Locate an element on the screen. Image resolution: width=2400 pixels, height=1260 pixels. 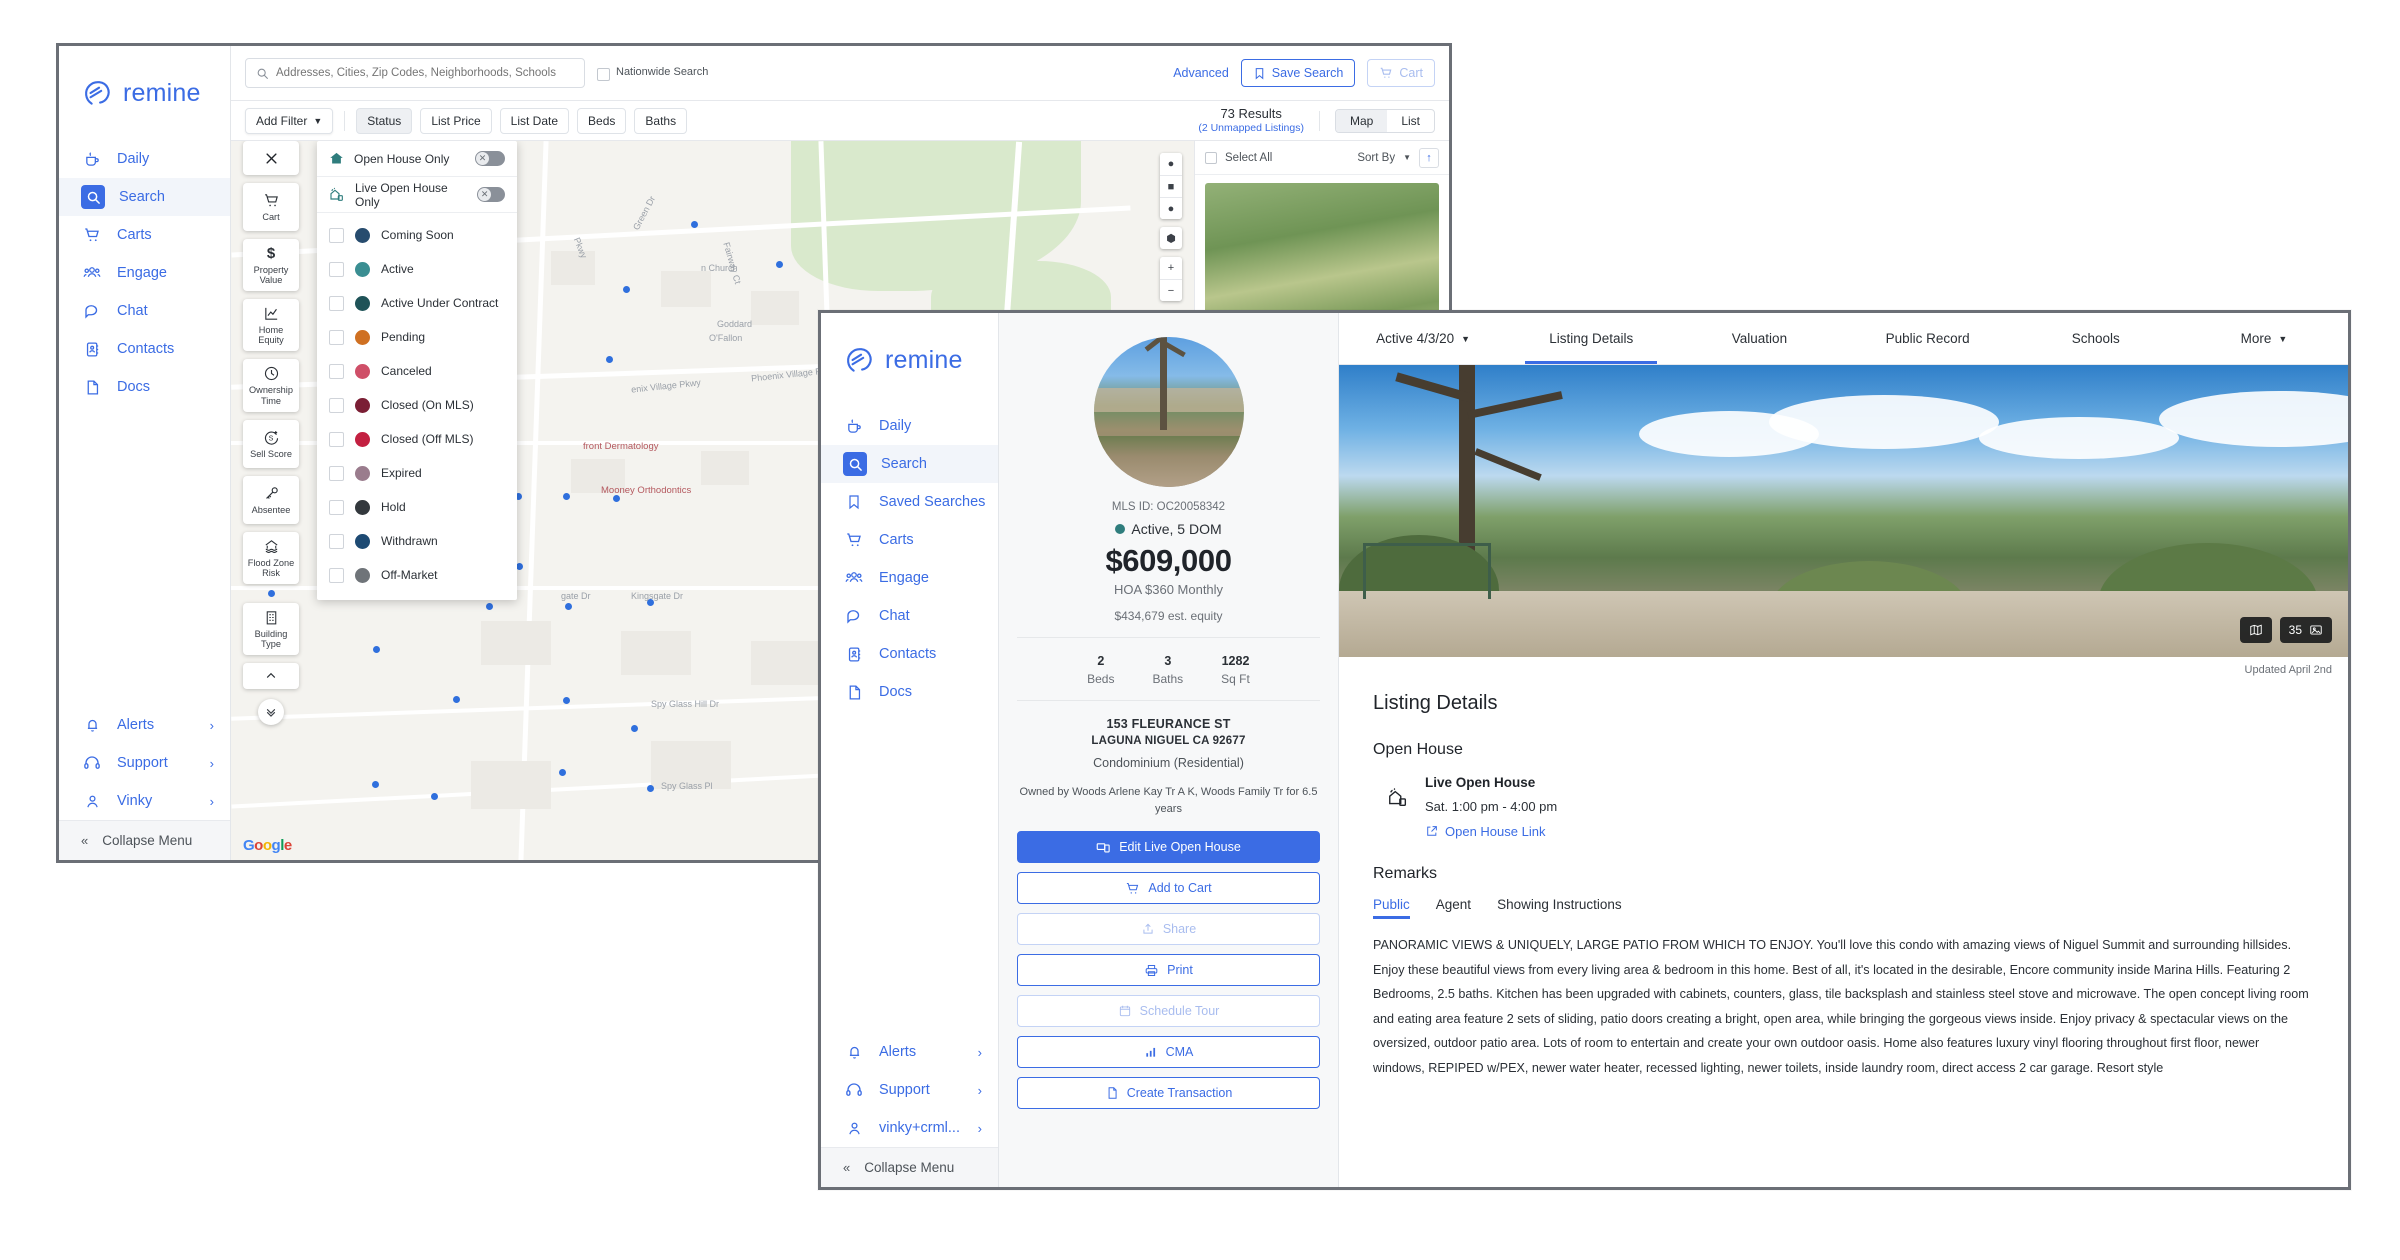
tab-valuation: Valuation is located at coordinates (1759, 338).